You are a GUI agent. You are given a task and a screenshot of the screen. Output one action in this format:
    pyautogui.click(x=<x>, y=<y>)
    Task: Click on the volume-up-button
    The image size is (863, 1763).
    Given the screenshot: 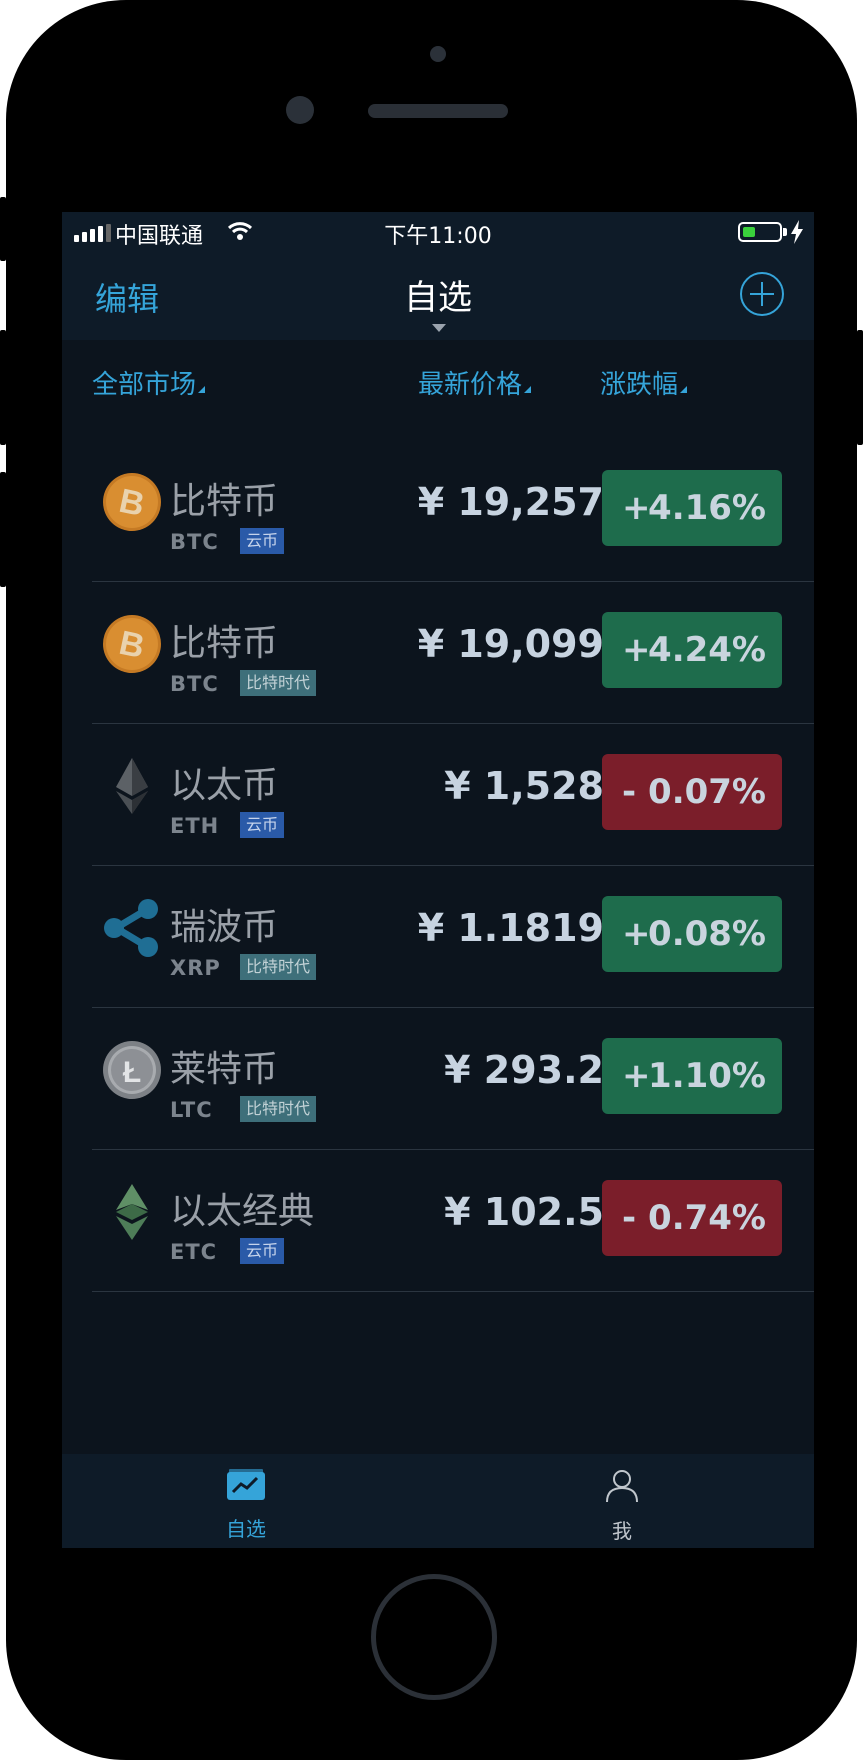 What is the action you would take?
    pyautogui.click(x=3, y=387)
    